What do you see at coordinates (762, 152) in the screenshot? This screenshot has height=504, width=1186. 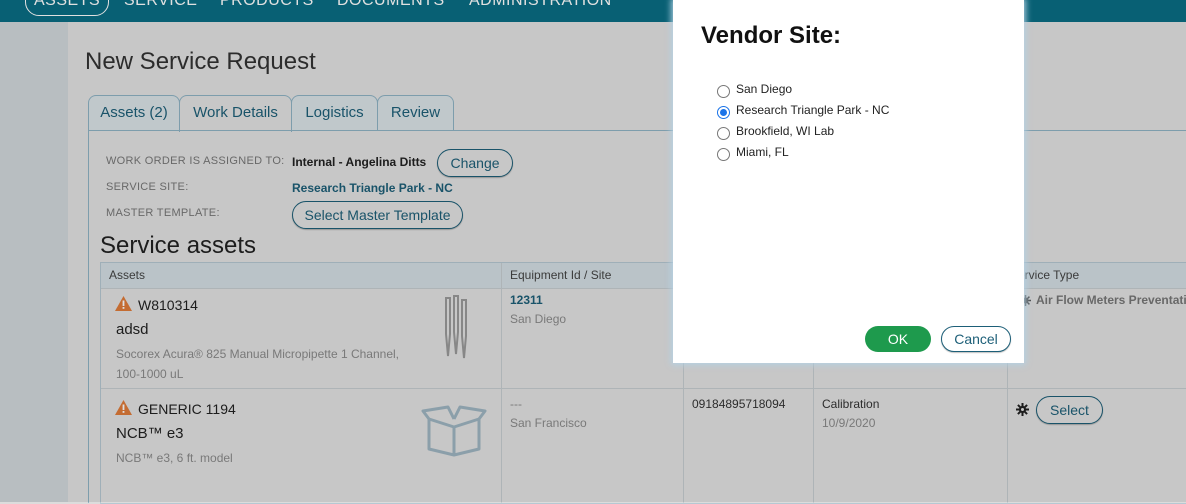 I see `radio-label: Miami, FL` at bounding box center [762, 152].